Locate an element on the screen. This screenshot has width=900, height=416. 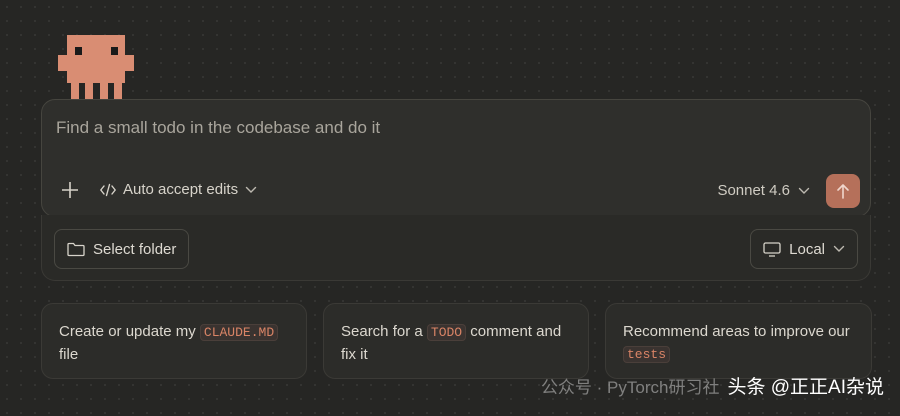
code-icon is located at coordinates (108, 189).